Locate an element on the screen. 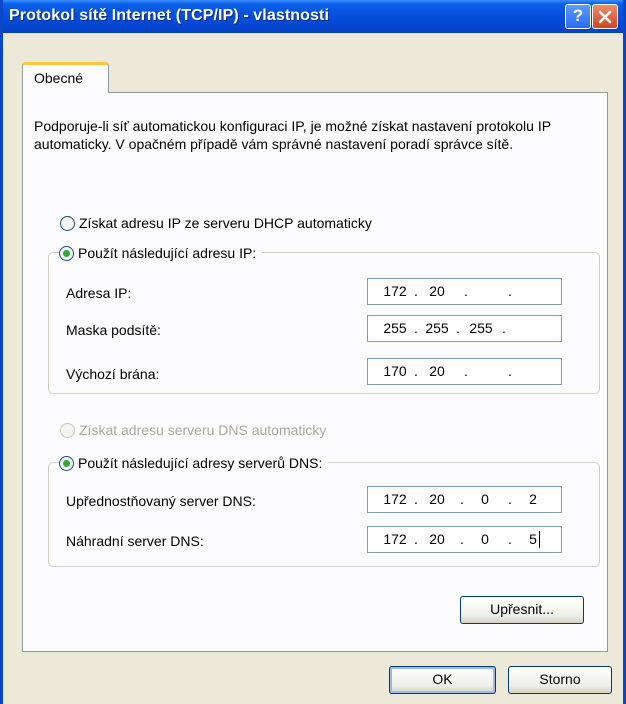 Image resolution: width=626 pixels, height=704 pixels. default-gateway-field: 170 . 20 . . is located at coordinates (464, 371).